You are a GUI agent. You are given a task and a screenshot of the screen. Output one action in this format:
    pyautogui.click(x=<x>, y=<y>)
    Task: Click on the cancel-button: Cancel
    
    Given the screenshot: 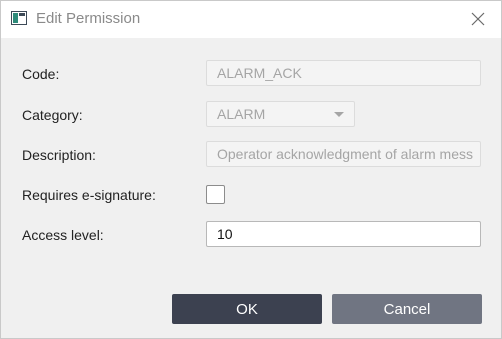 What is the action you would take?
    pyautogui.click(x=407, y=309)
    